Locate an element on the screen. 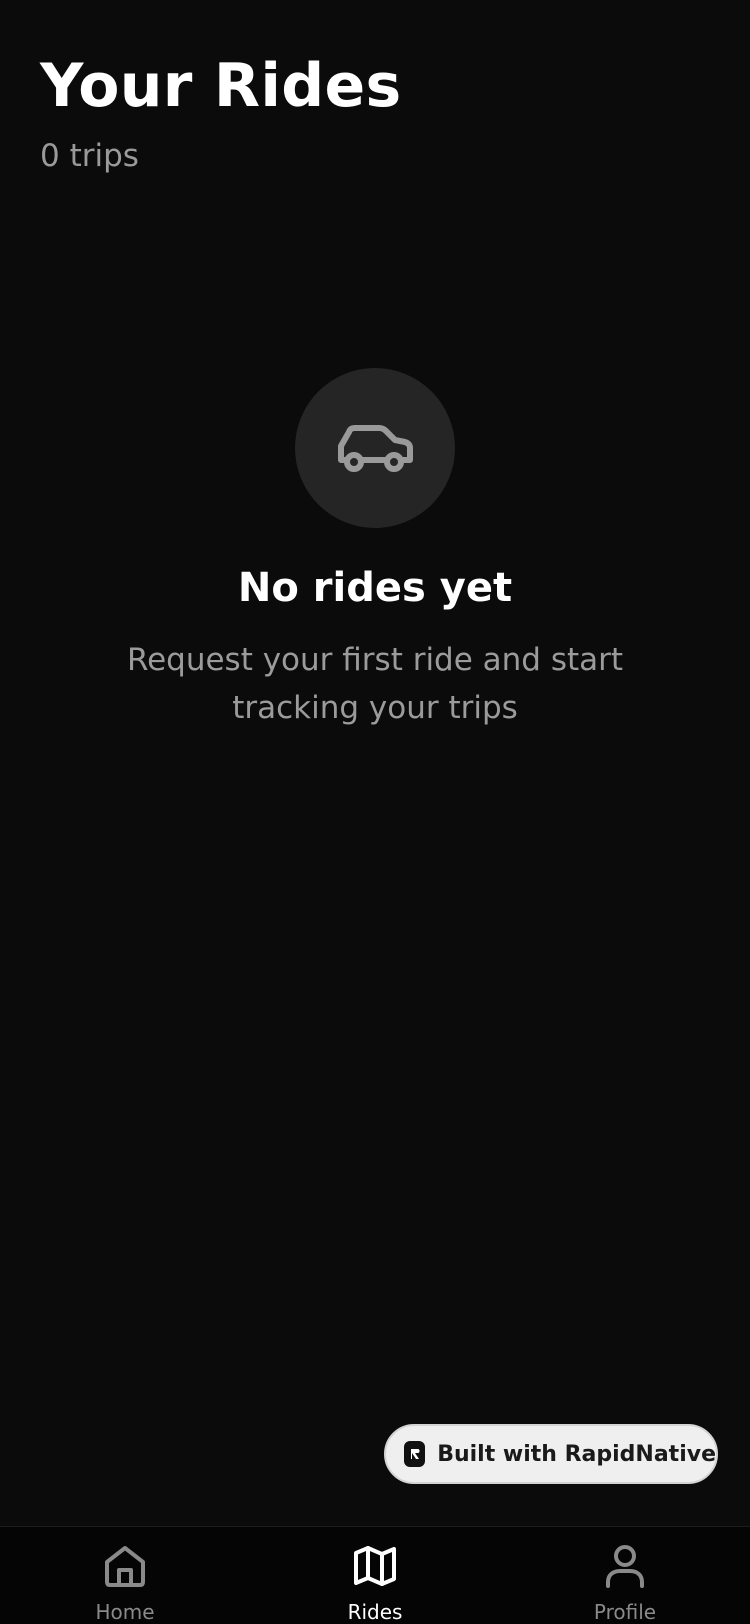  empty-state-title: No rides yet is located at coordinates (375, 588).